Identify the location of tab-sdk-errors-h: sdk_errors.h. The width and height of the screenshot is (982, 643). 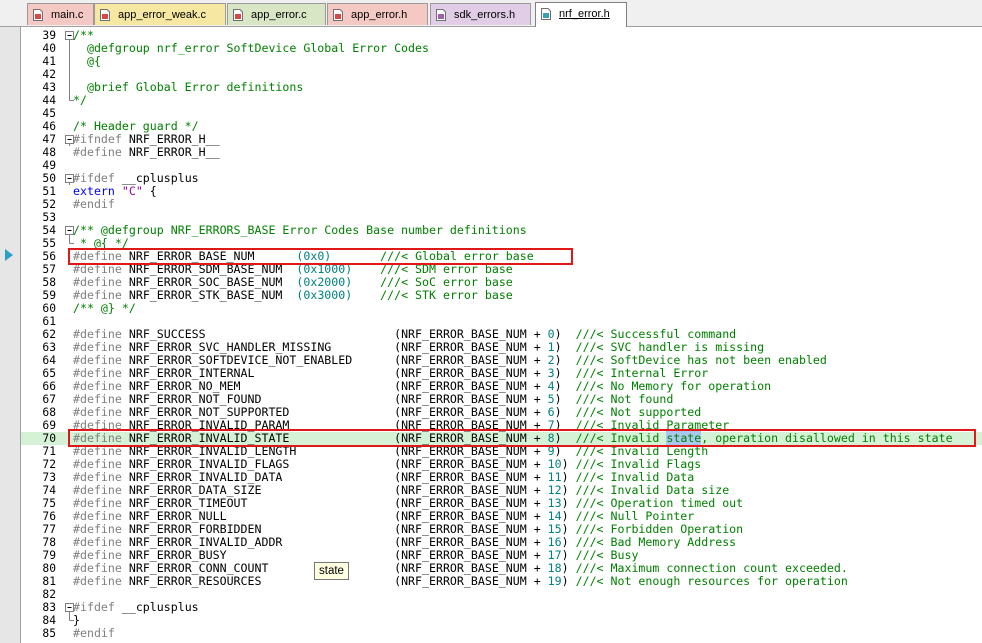
(480, 14).